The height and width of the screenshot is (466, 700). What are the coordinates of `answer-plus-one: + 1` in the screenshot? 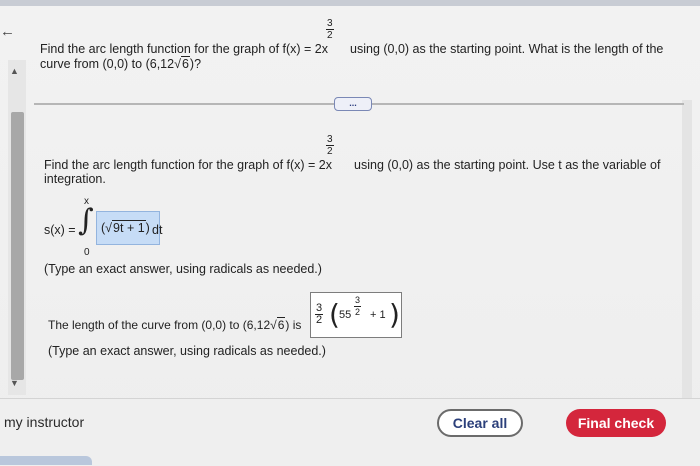 It's located at (378, 315).